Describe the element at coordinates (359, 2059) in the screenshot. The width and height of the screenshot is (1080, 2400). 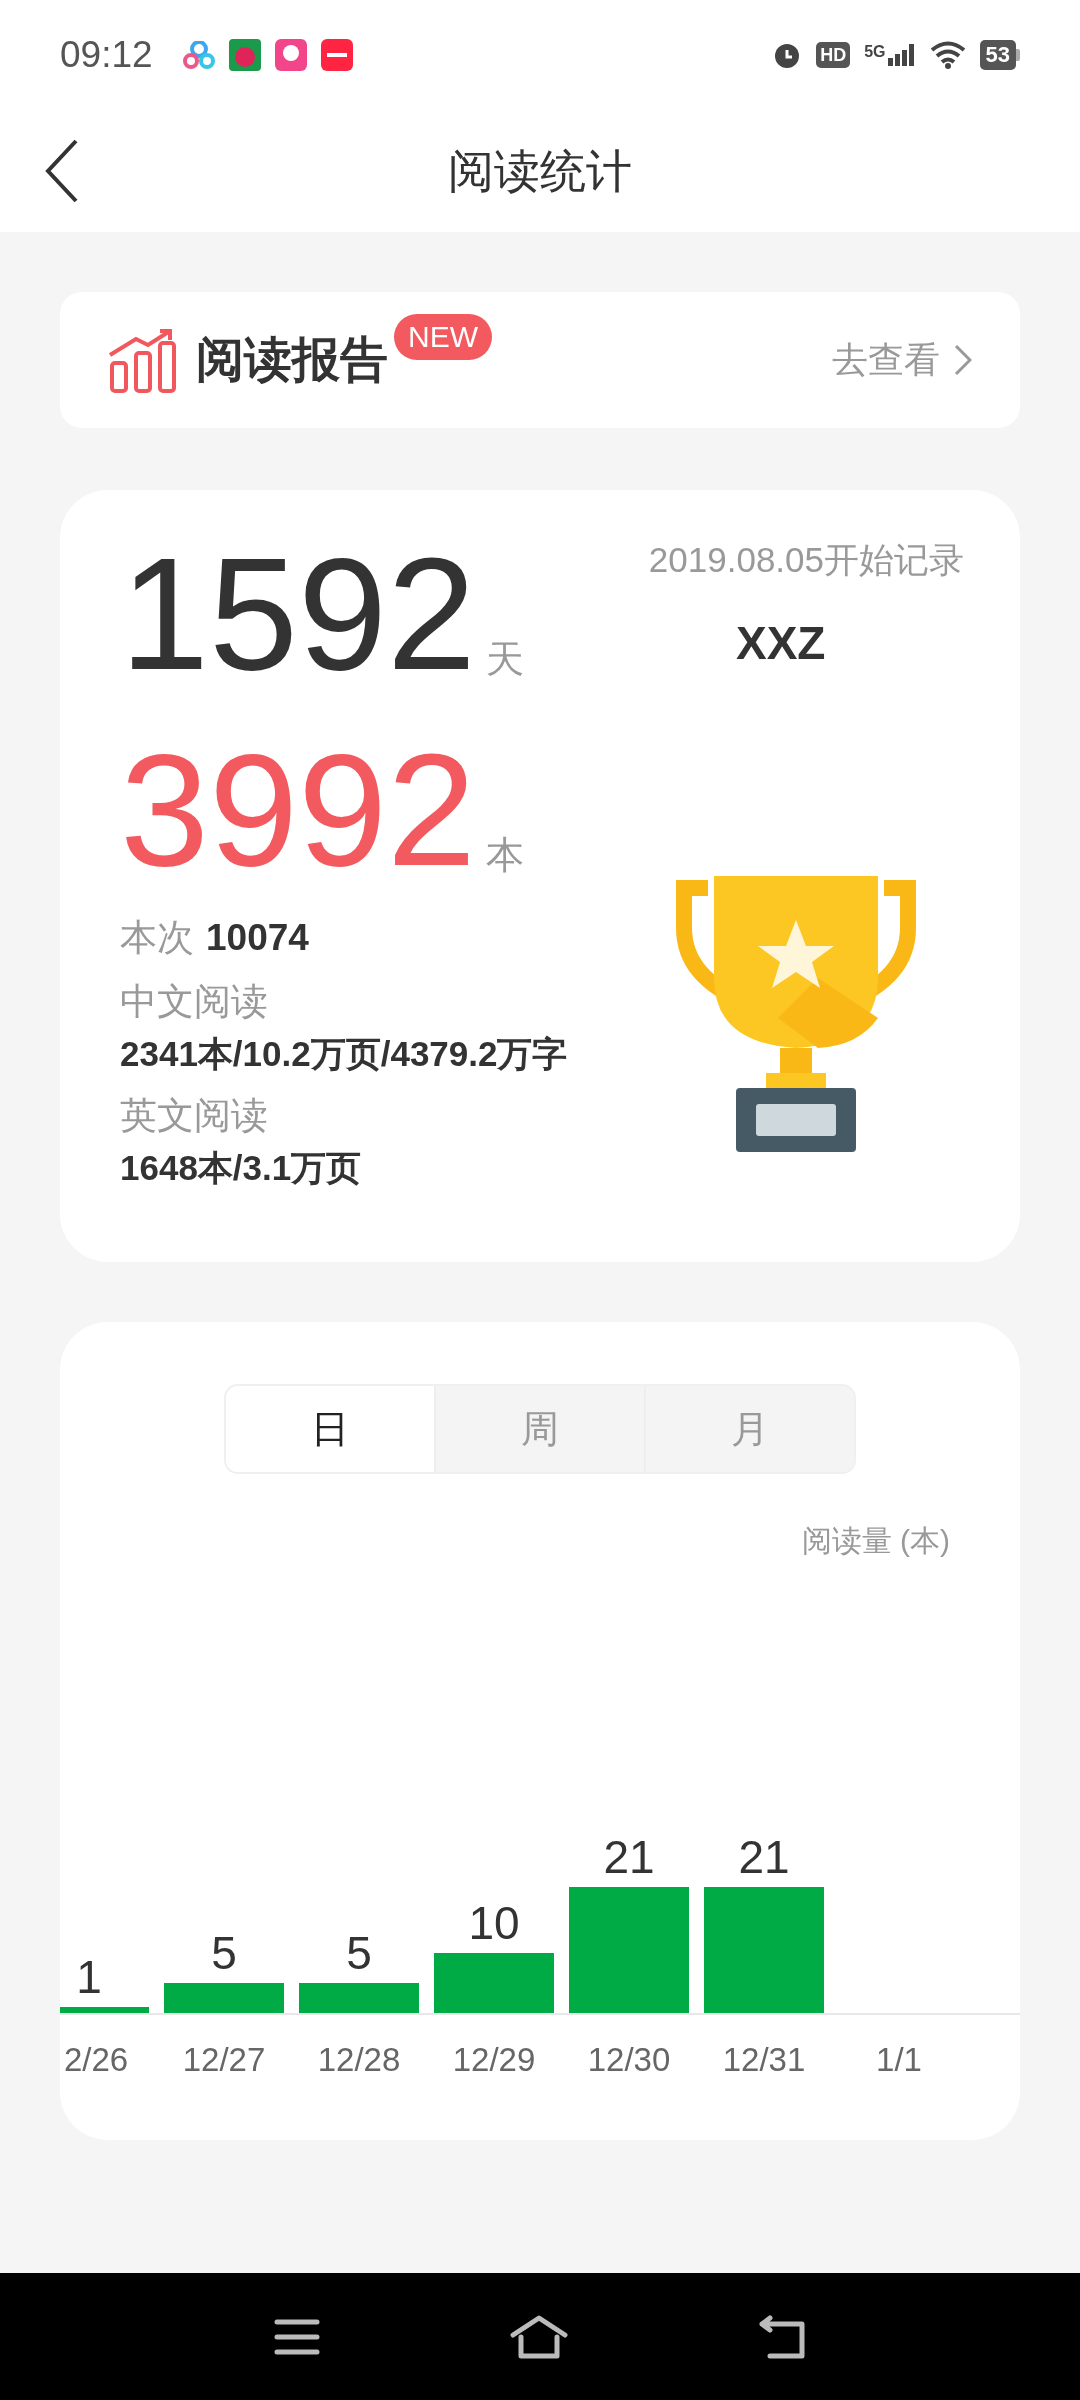
I see `axis-label: 12/28` at that location.